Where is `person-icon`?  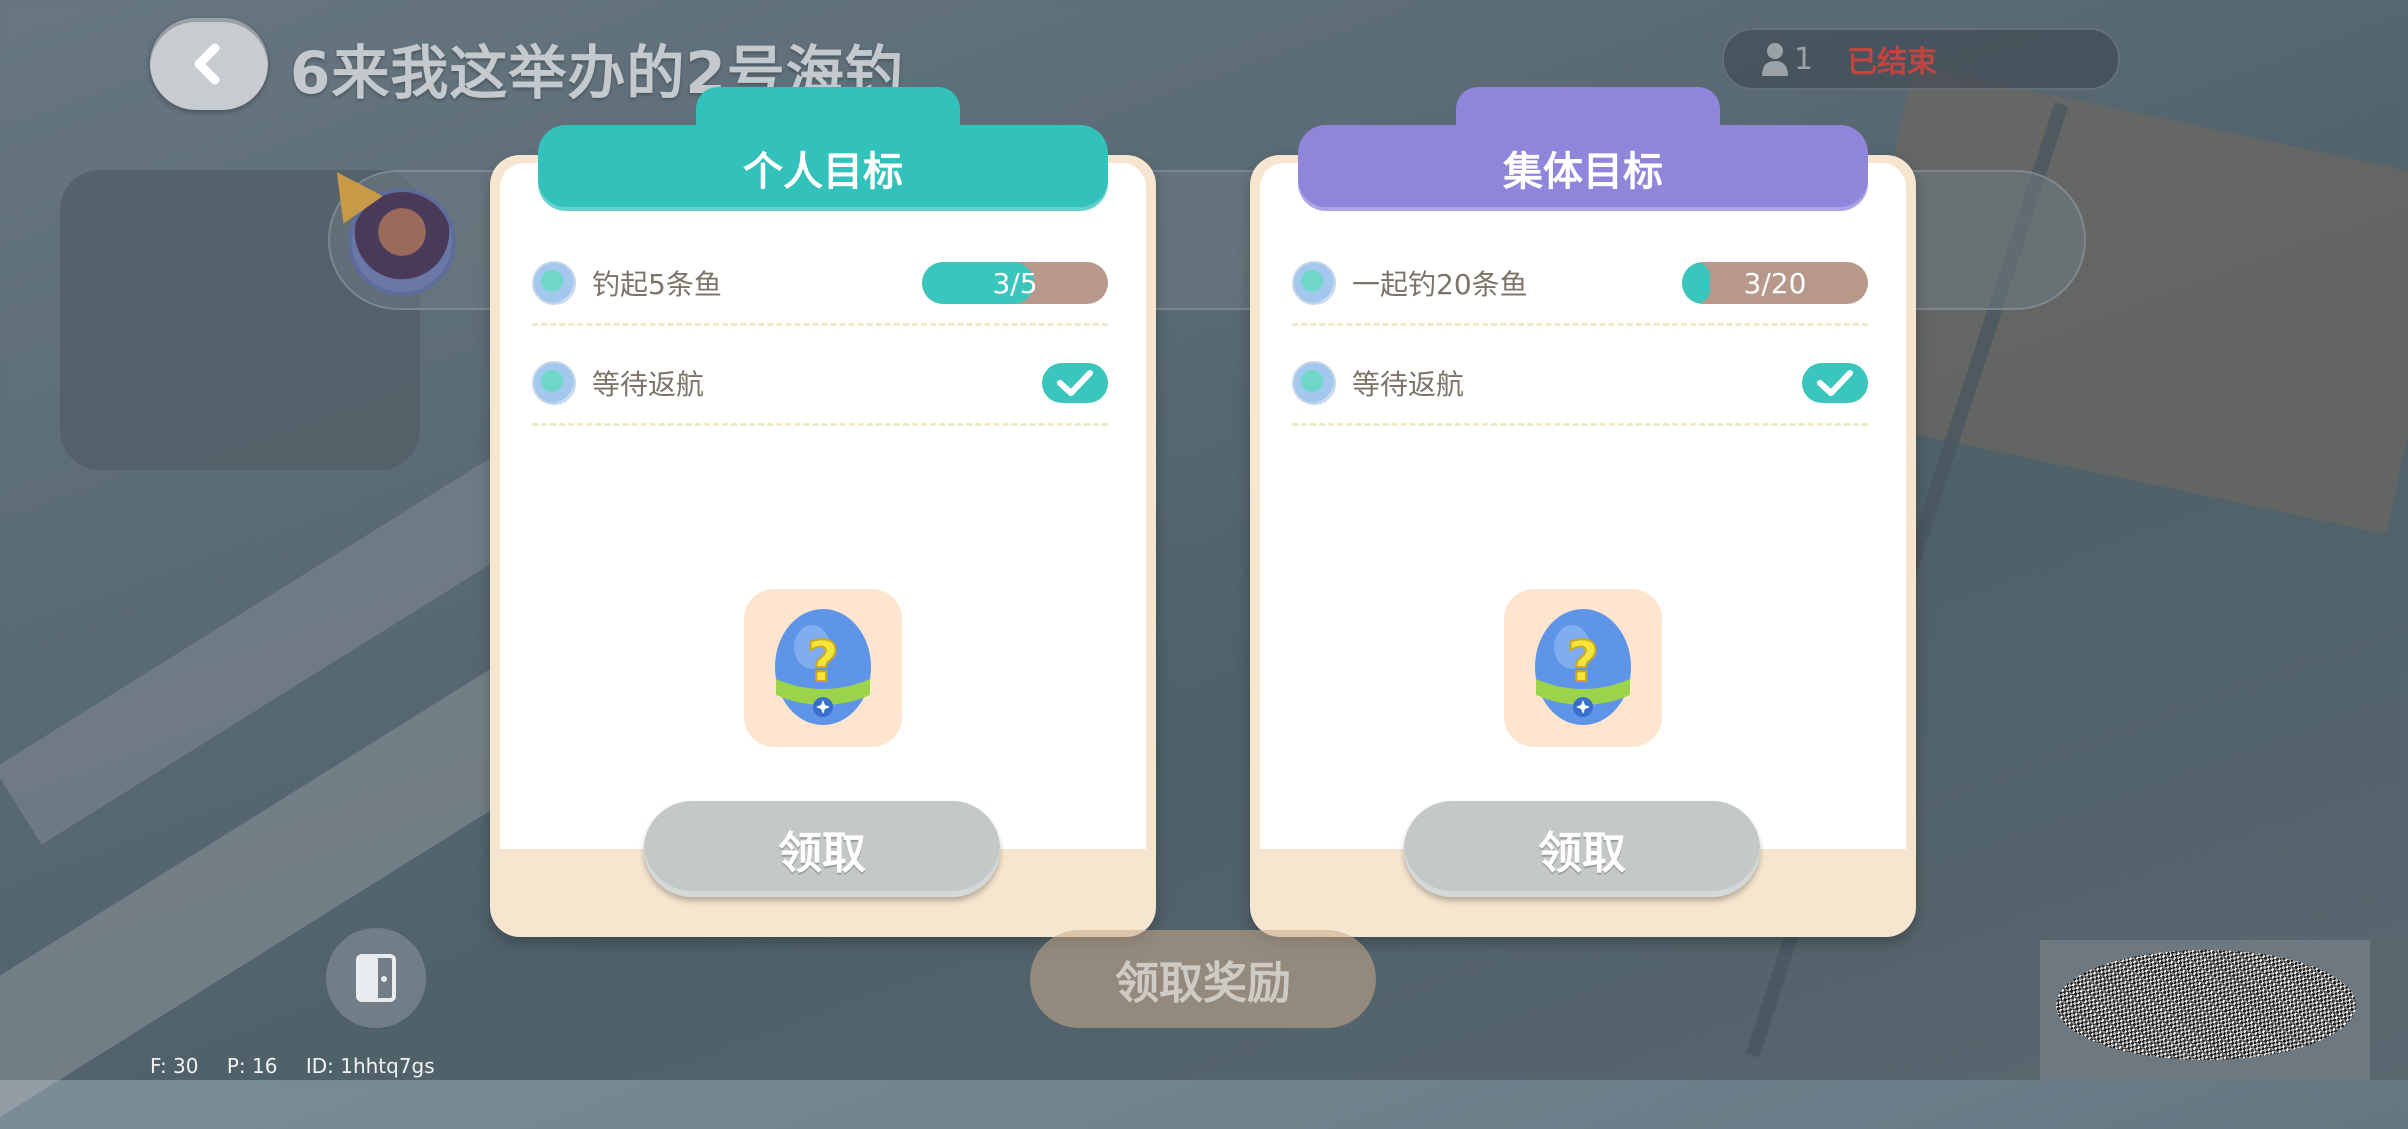 person-icon is located at coordinates (1775, 59).